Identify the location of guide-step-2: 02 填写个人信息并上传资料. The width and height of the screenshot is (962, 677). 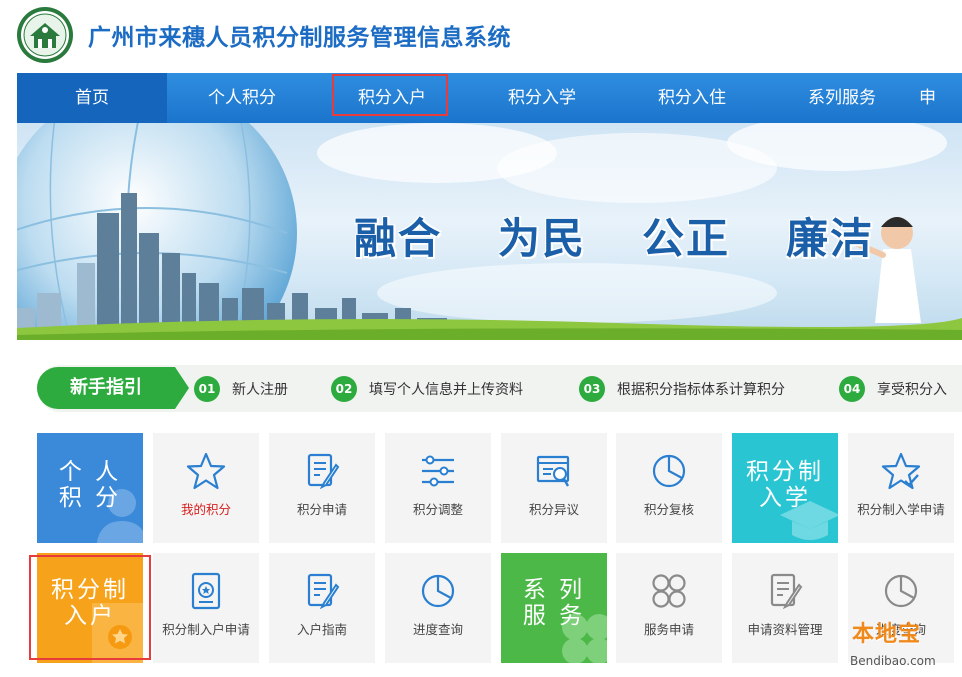
(427, 389).